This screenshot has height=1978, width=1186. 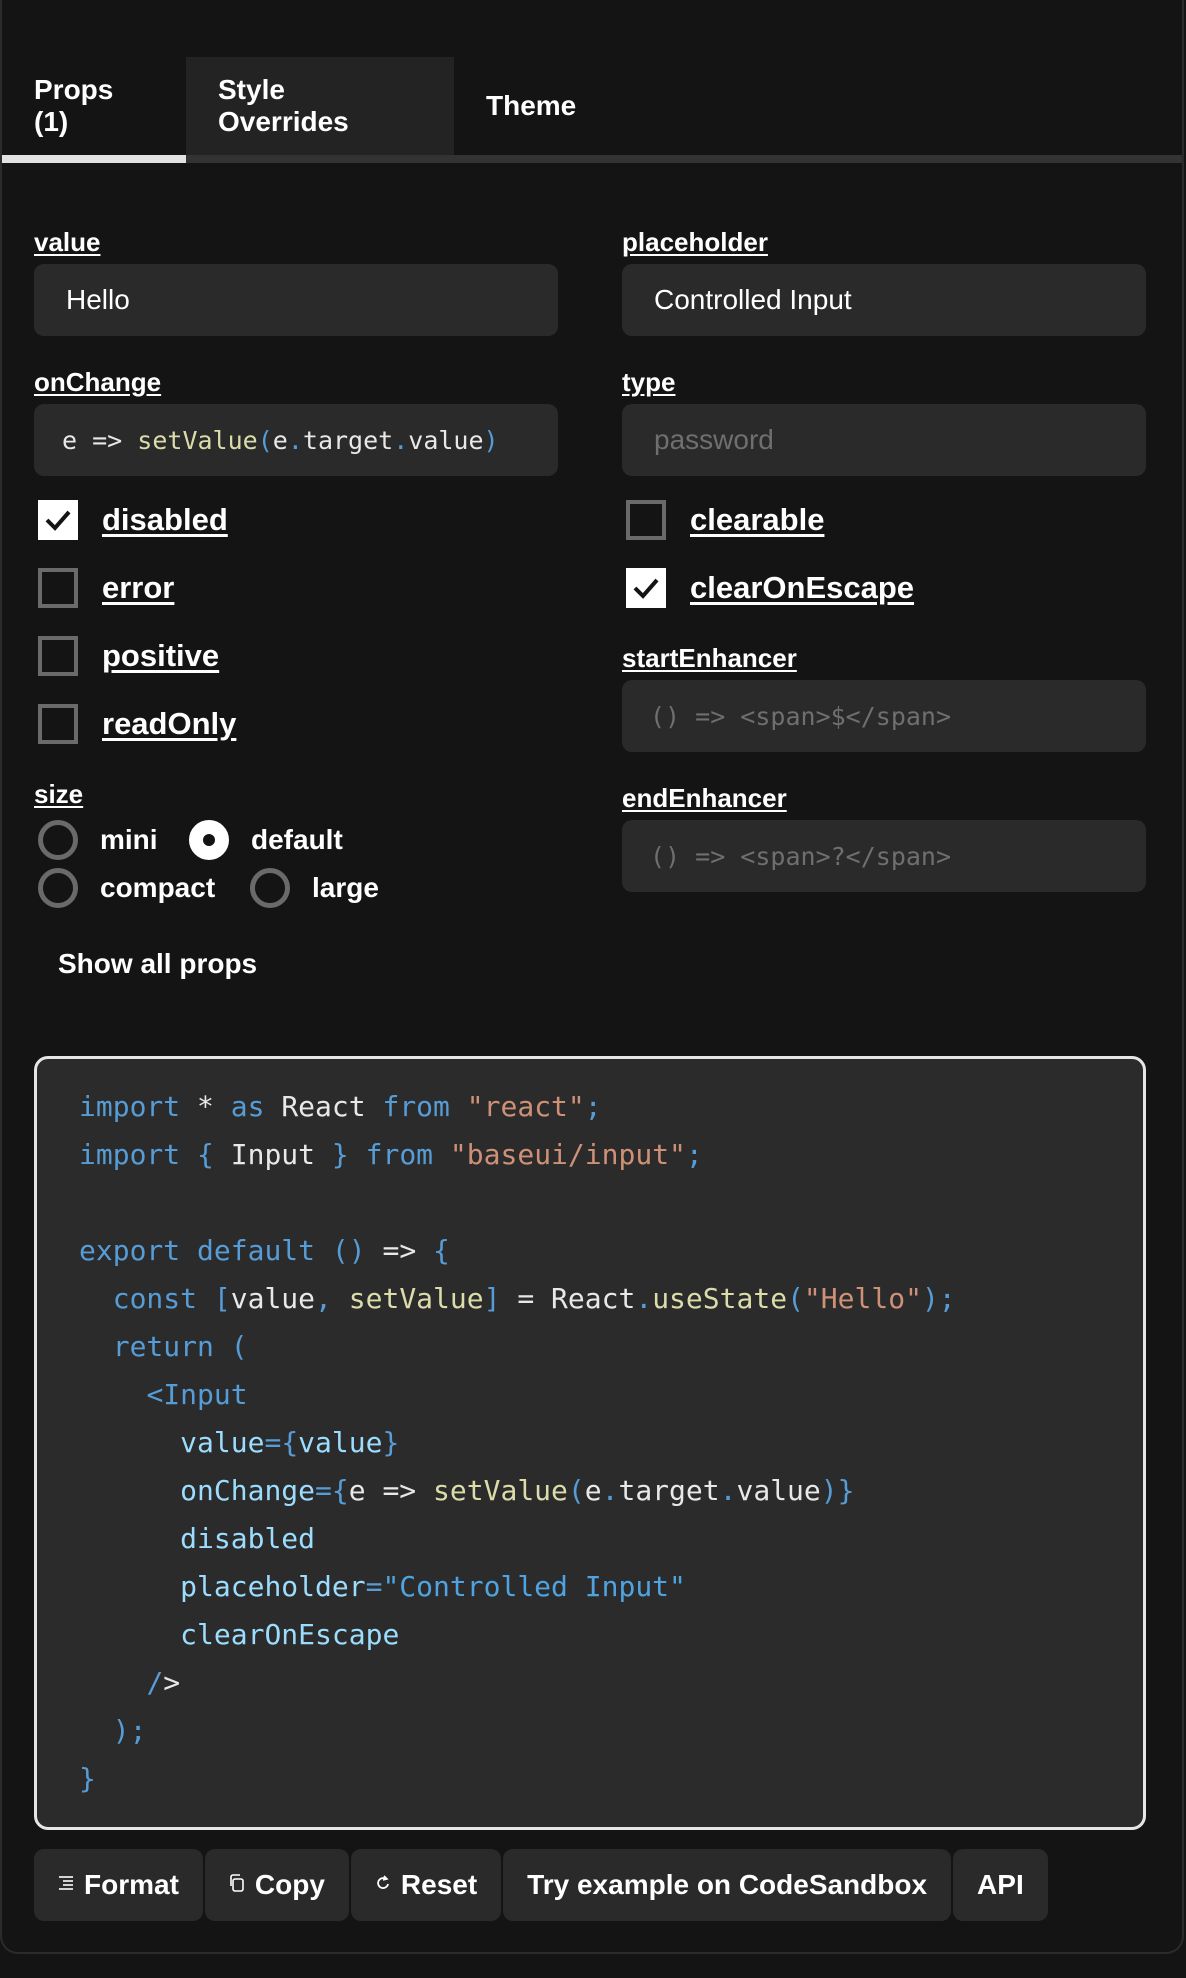 I want to click on codesandbox-button: Try example on CodeSandbox, so click(x=727, y=1885).